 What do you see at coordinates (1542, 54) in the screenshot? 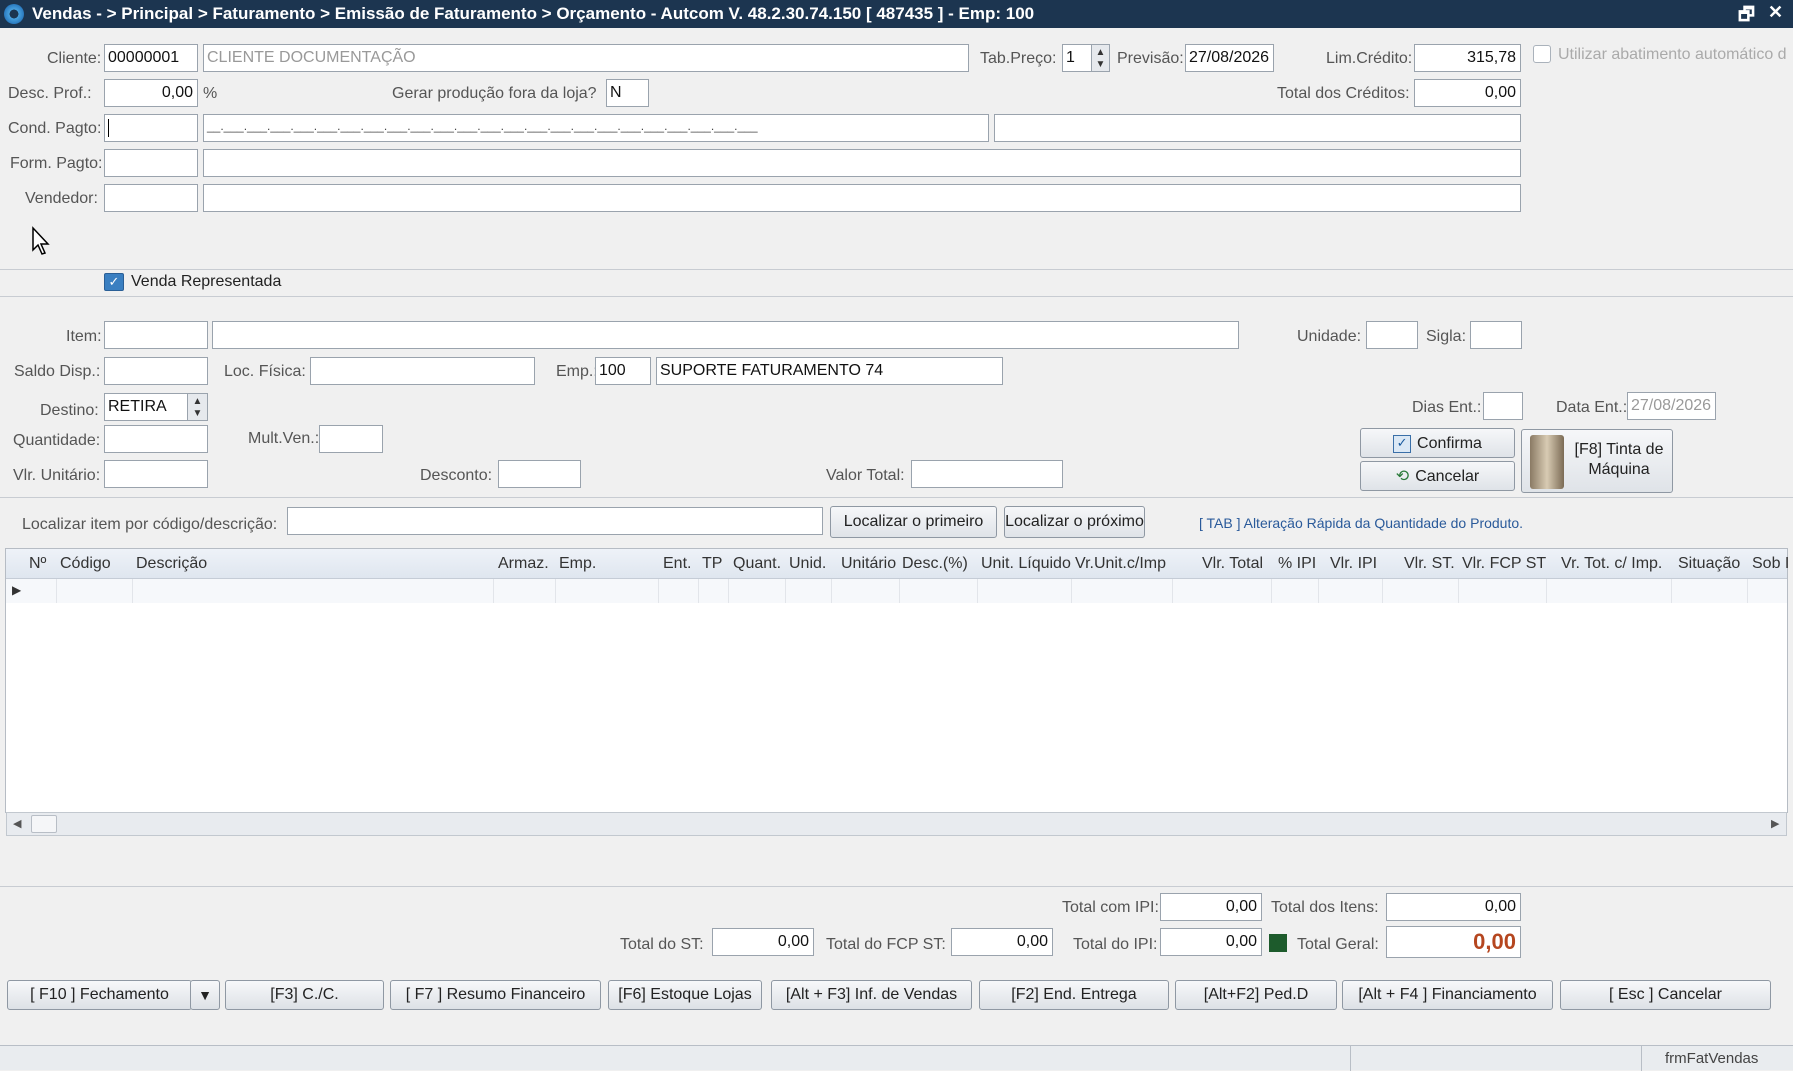
I see `abatimento-checkbox` at bounding box center [1542, 54].